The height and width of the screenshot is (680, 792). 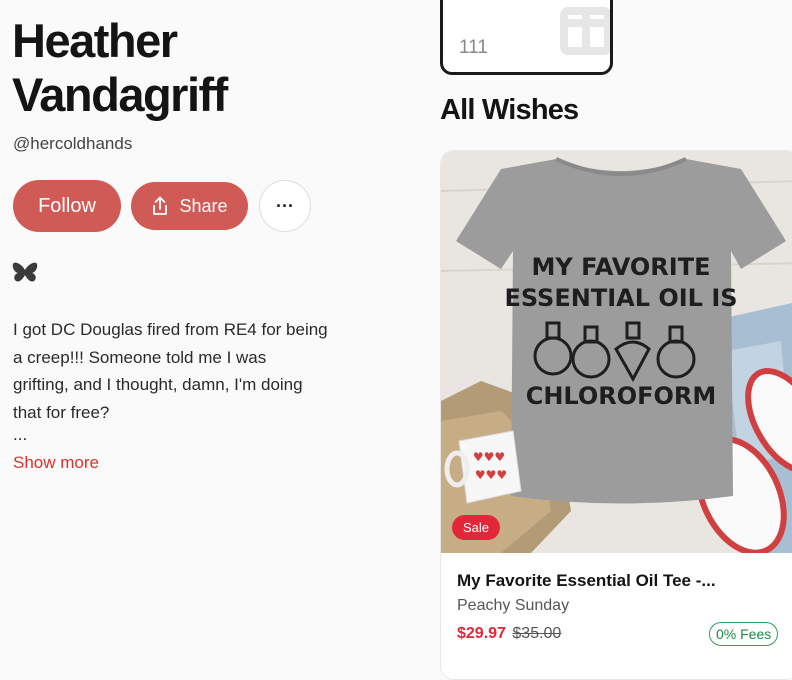 I want to click on profile-handle: @hercoldhands, so click(x=73, y=143).